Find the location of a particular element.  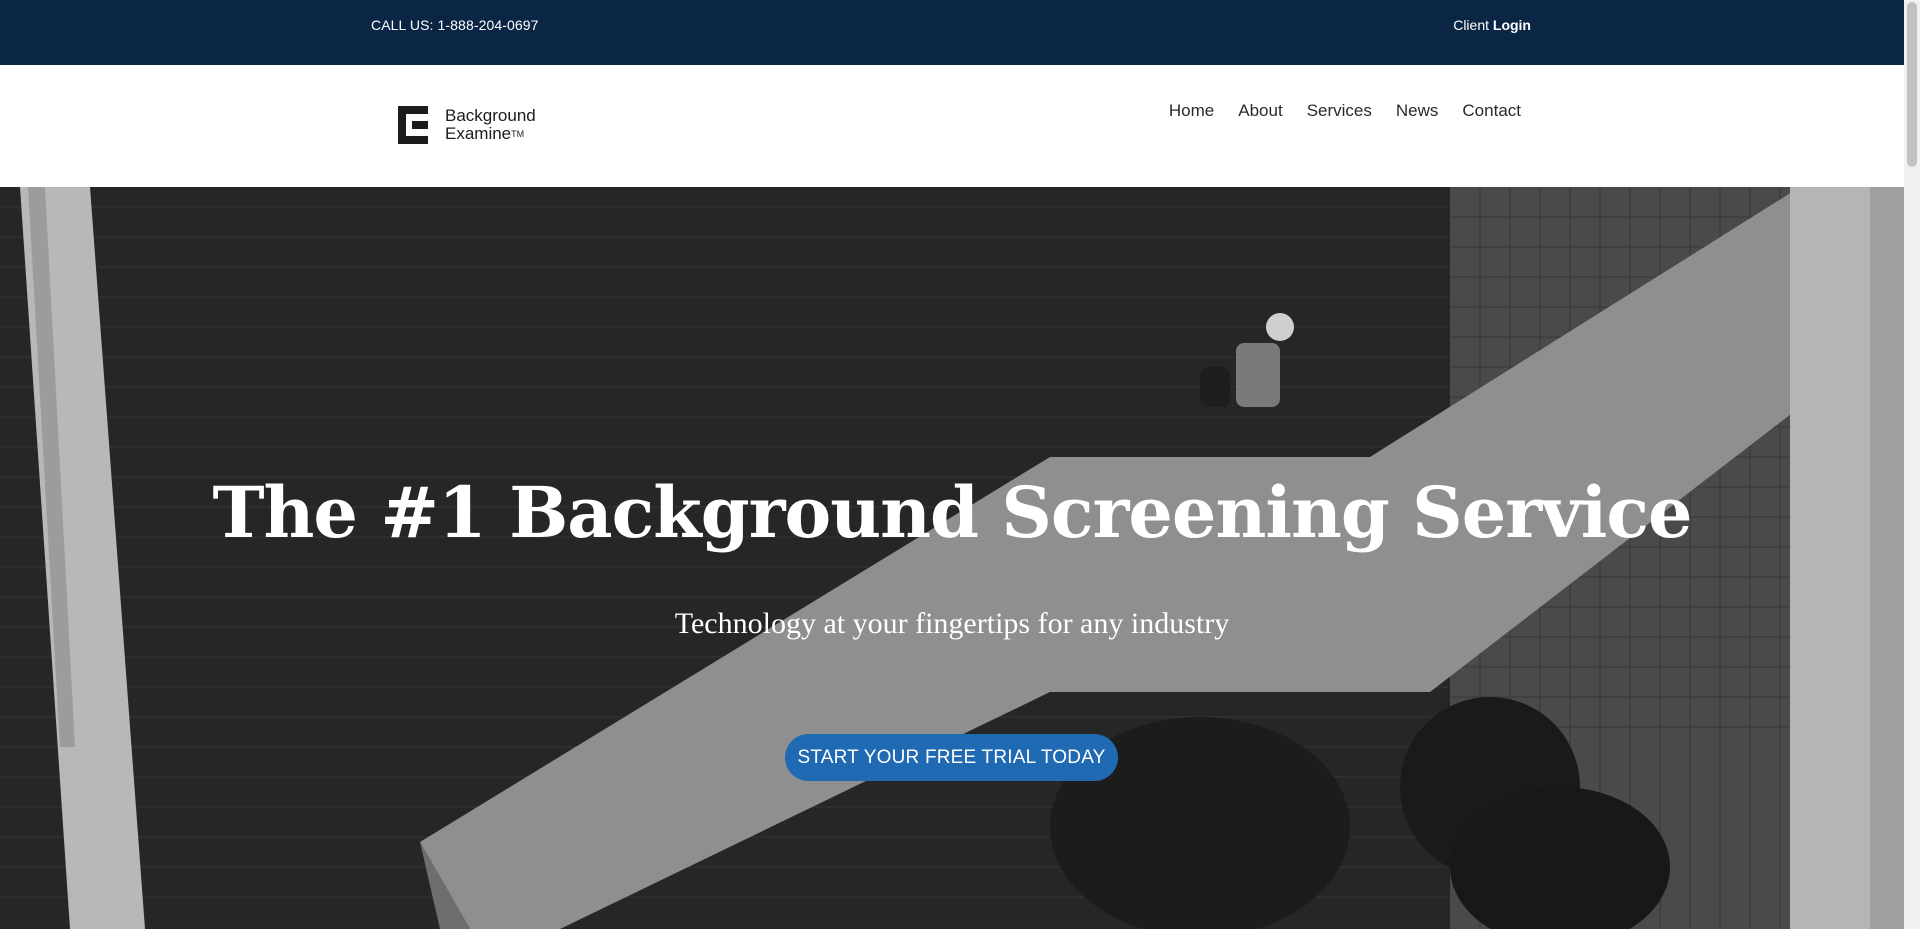

scrollbar is located at coordinates (1912, 464).